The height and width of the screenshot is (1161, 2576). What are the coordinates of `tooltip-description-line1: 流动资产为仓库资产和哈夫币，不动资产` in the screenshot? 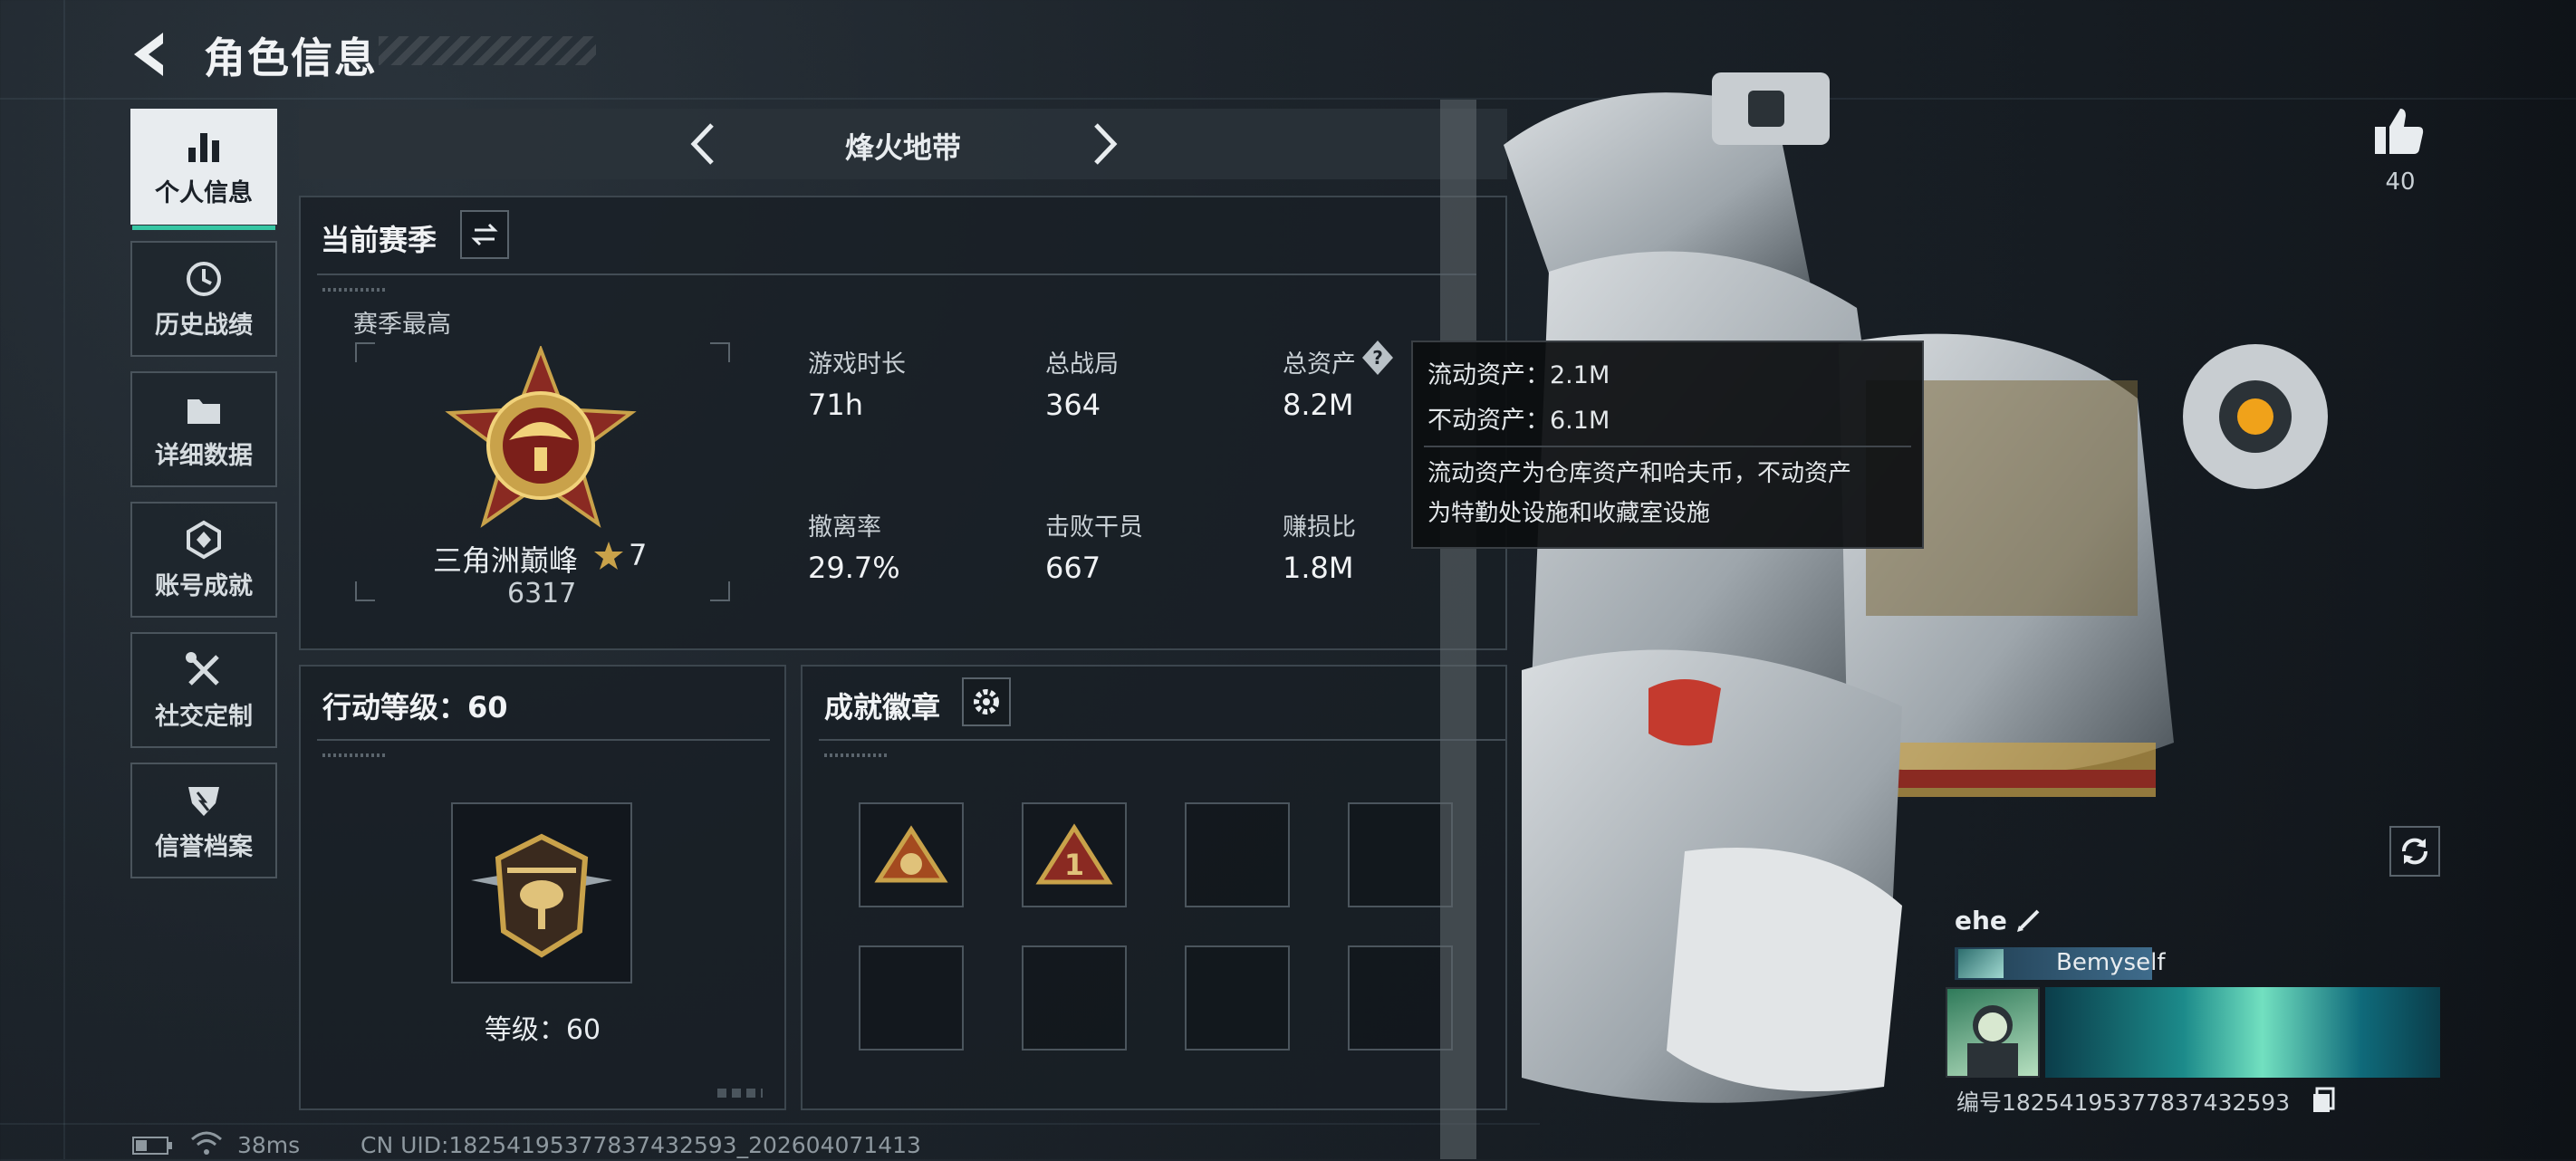 It's located at (1639, 473).